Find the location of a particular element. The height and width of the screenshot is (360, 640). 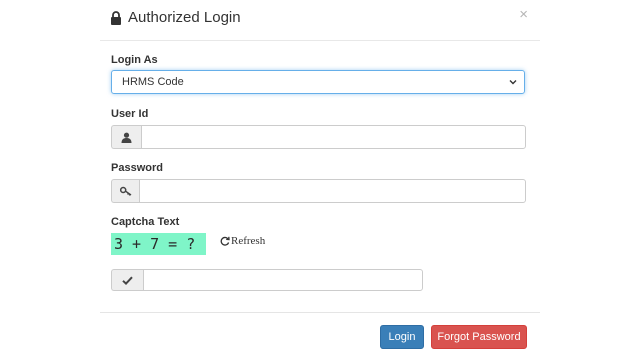

modal-title: Authorized Login is located at coordinates (175, 17).